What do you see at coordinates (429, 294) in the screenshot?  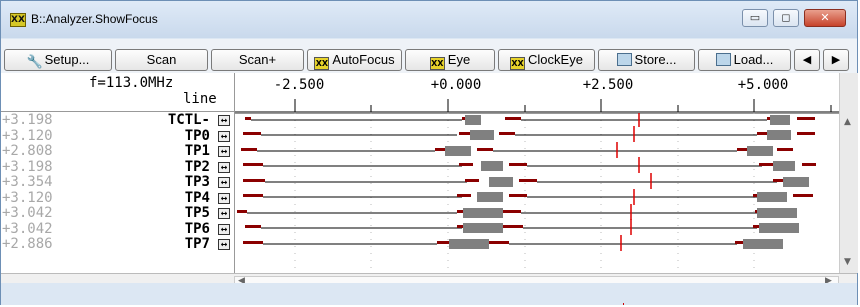 I see `status-bar` at bounding box center [429, 294].